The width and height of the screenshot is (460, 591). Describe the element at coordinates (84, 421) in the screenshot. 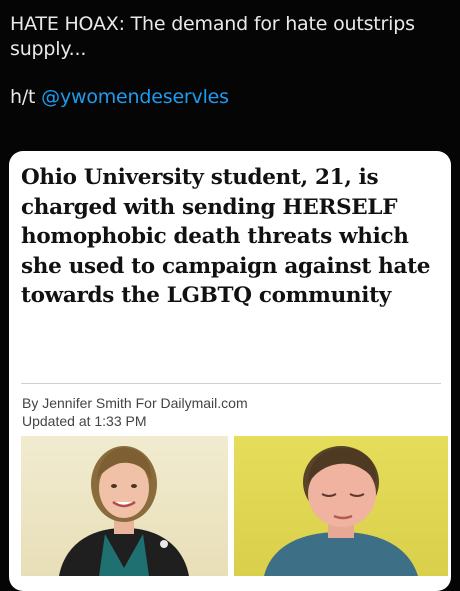

I see `updated-time: Updated at 1:33 PM` at that location.